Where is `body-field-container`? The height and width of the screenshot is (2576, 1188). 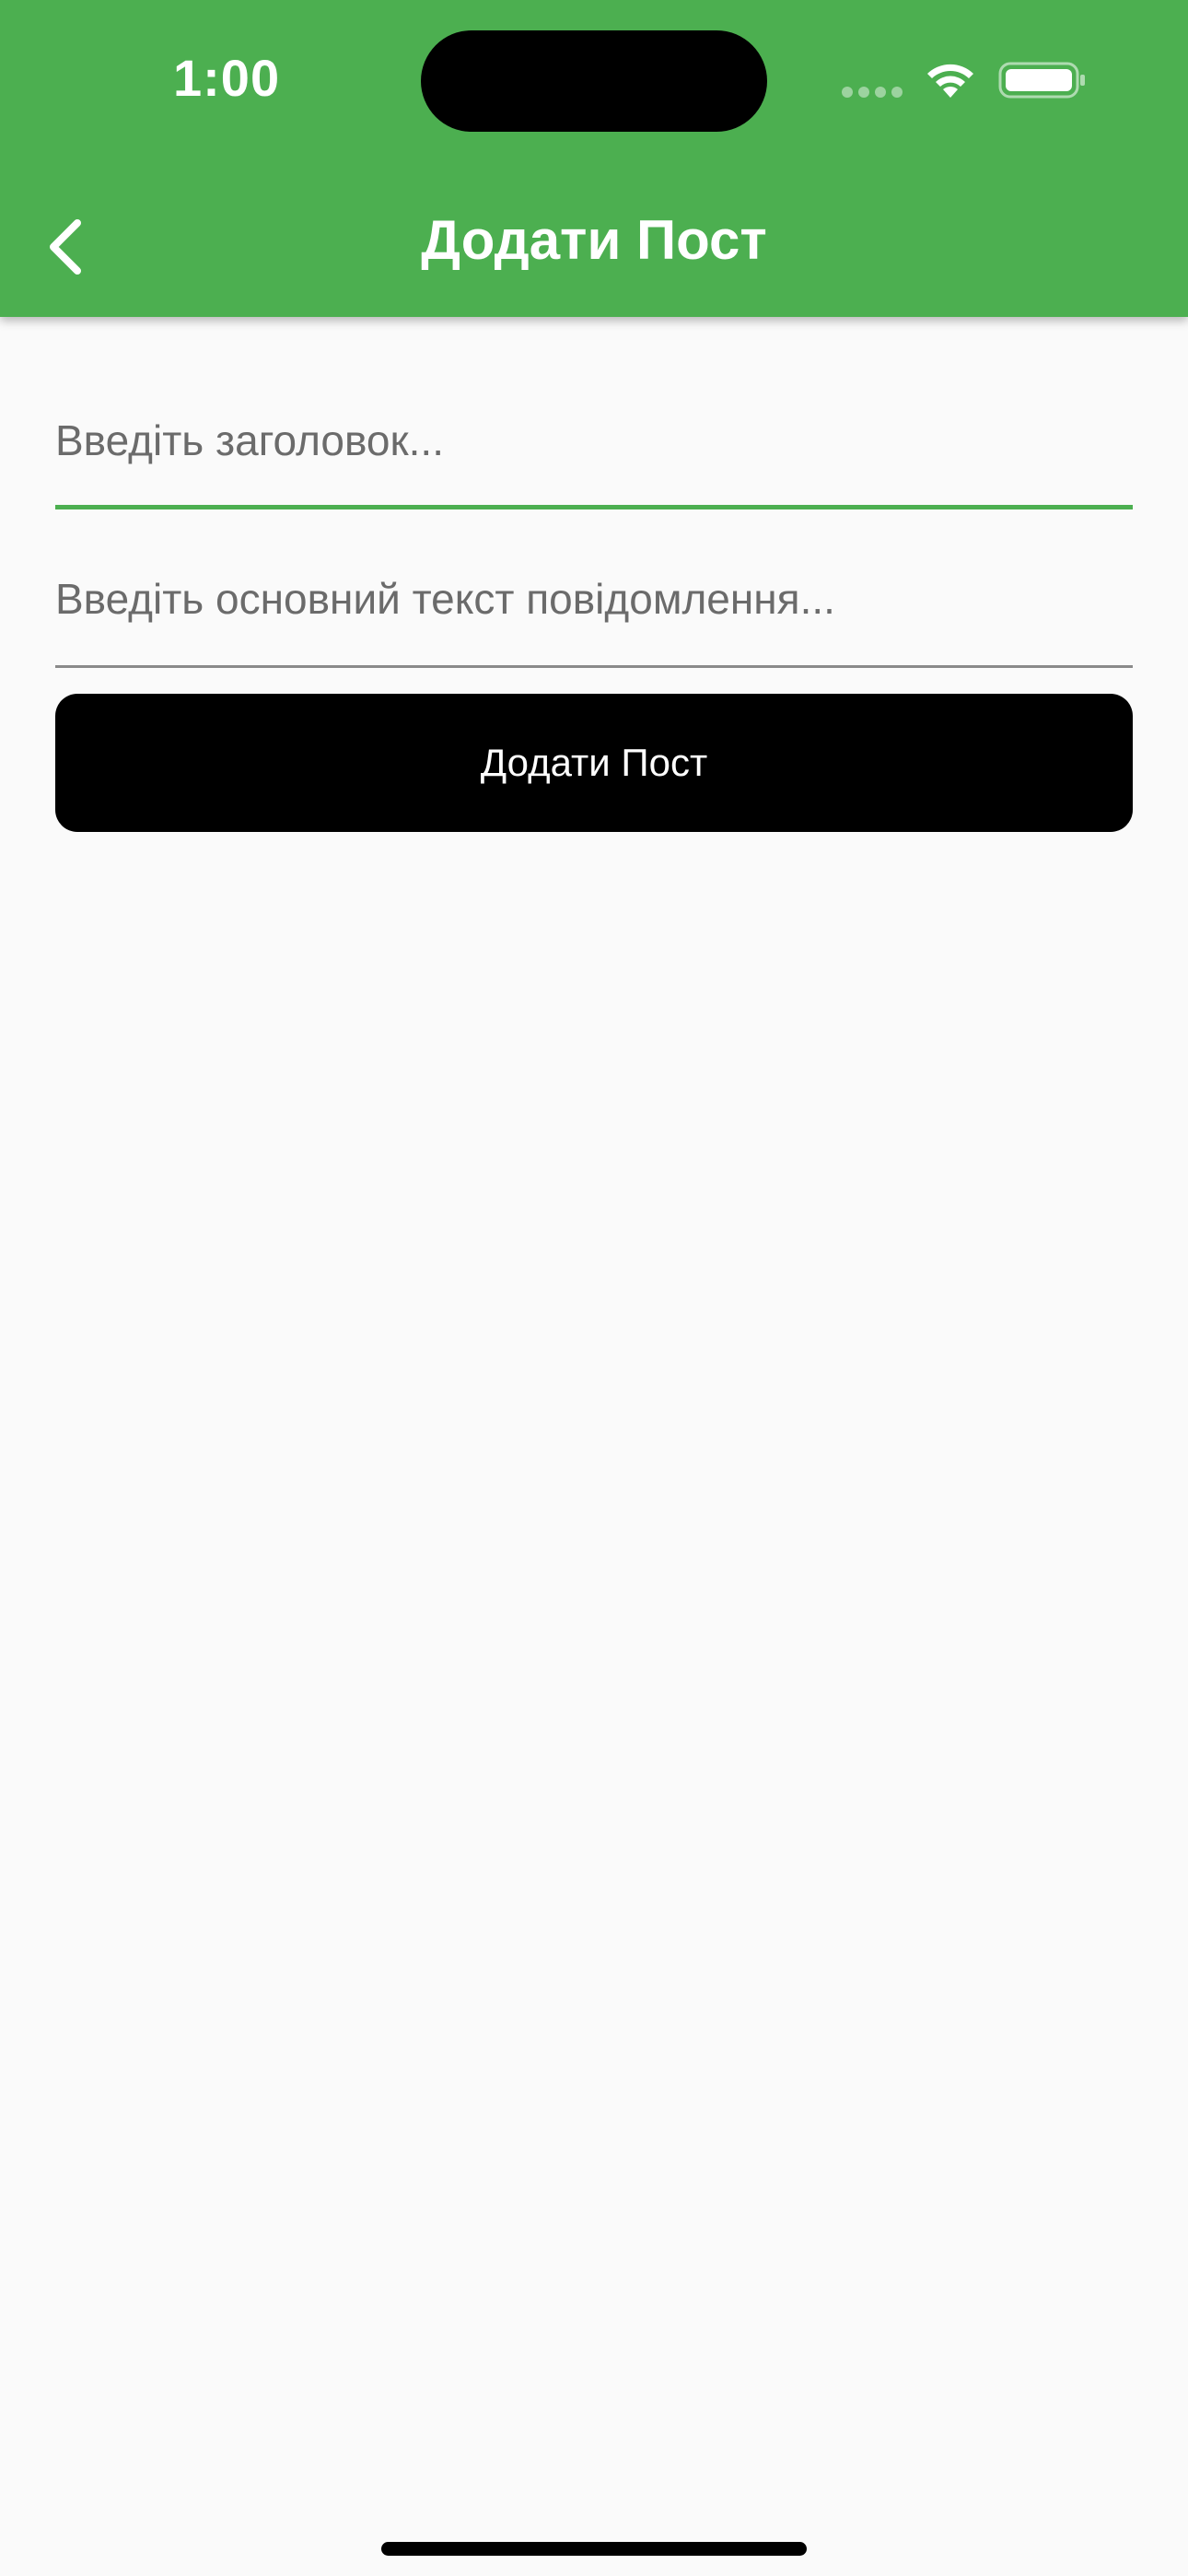 body-field-container is located at coordinates (594, 610).